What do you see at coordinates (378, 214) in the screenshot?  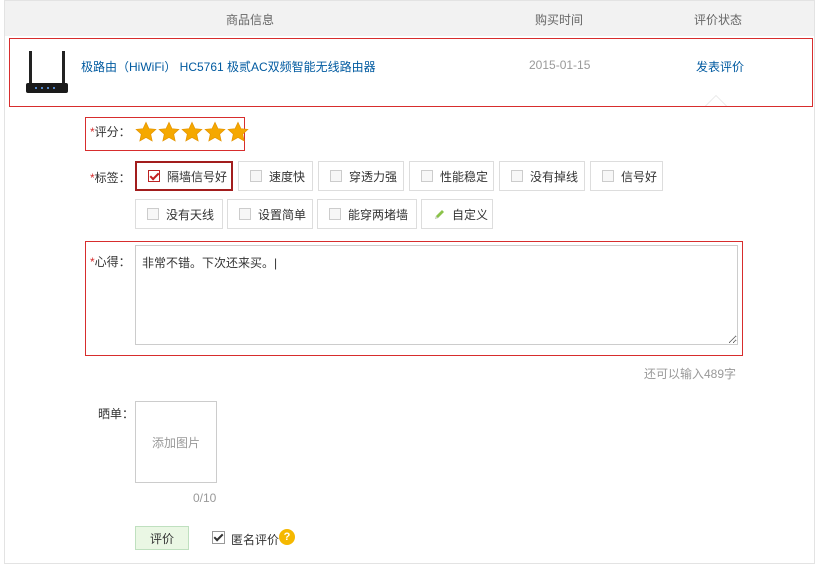 I see `tag-label: 能穿两堵墙` at bounding box center [378, 214].